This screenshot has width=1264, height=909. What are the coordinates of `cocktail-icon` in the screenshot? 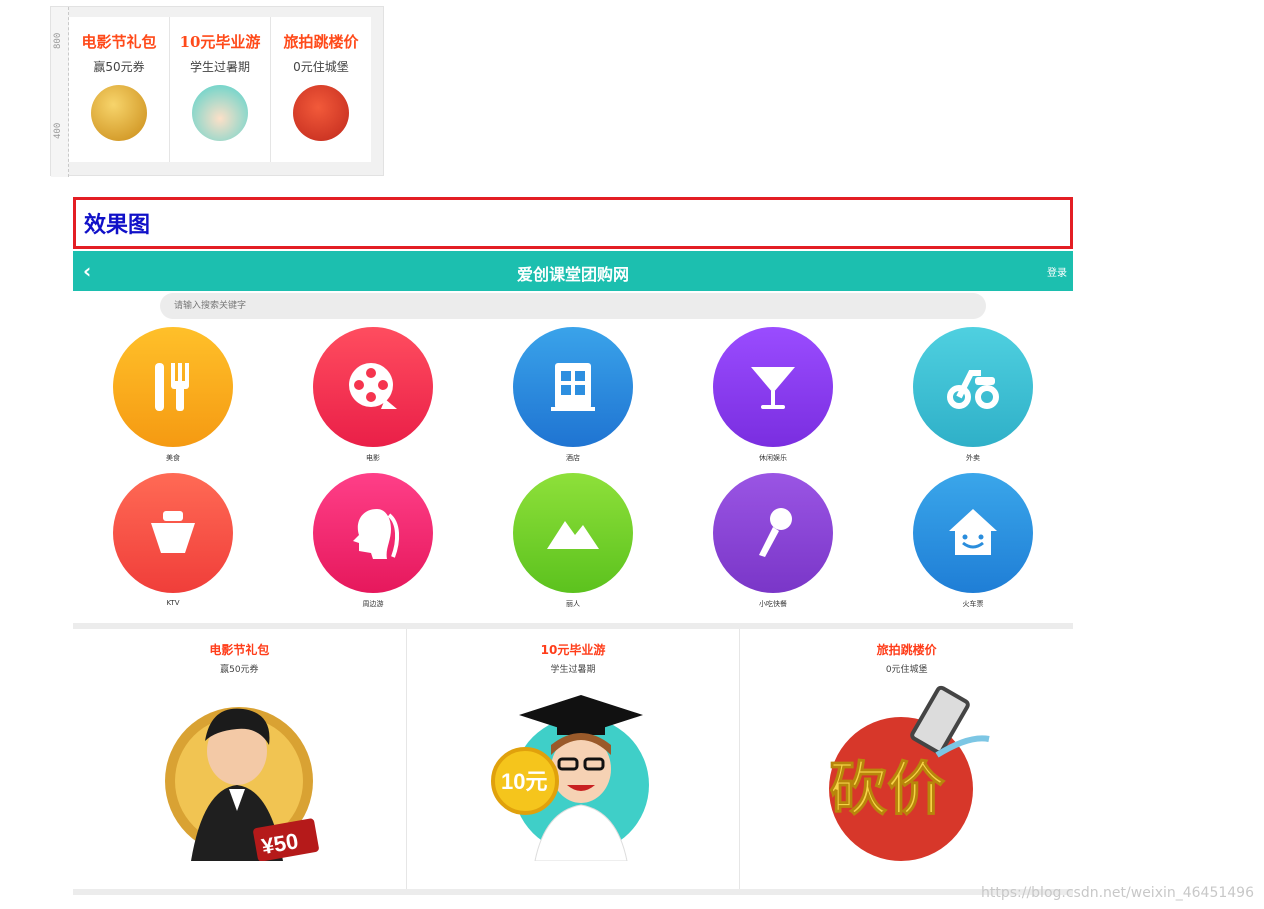 It's located at (773, 387).